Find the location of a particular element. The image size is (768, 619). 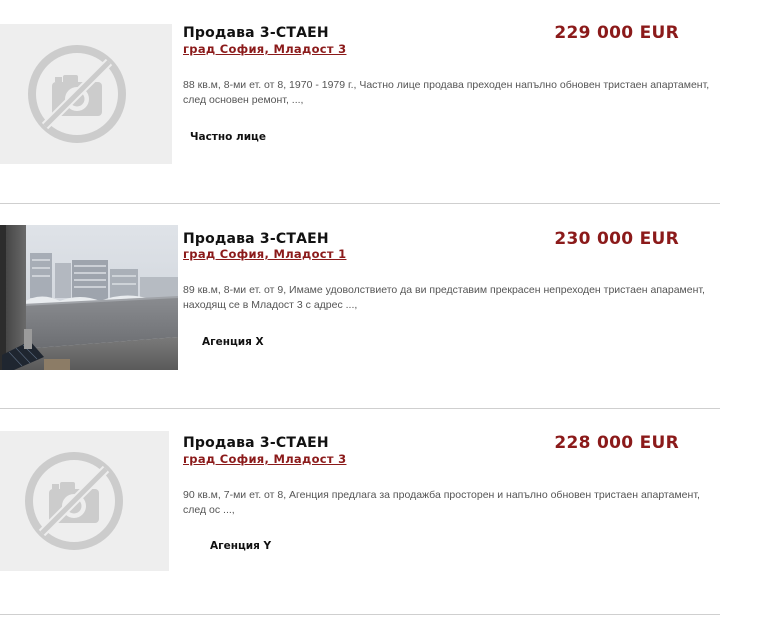

listing-location-link: град София, Младост 1 is located at coordinates (264, 254).